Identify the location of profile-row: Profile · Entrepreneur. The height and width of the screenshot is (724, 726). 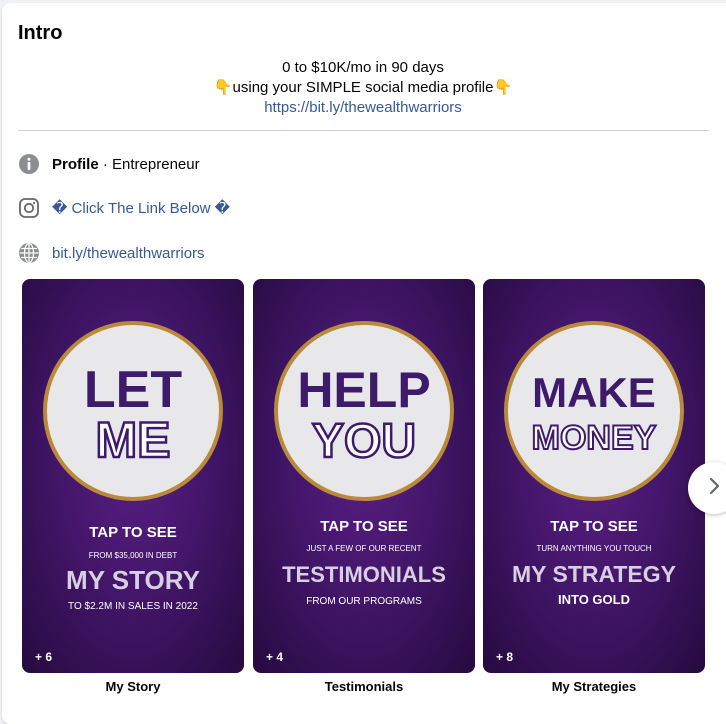
(109, 164).